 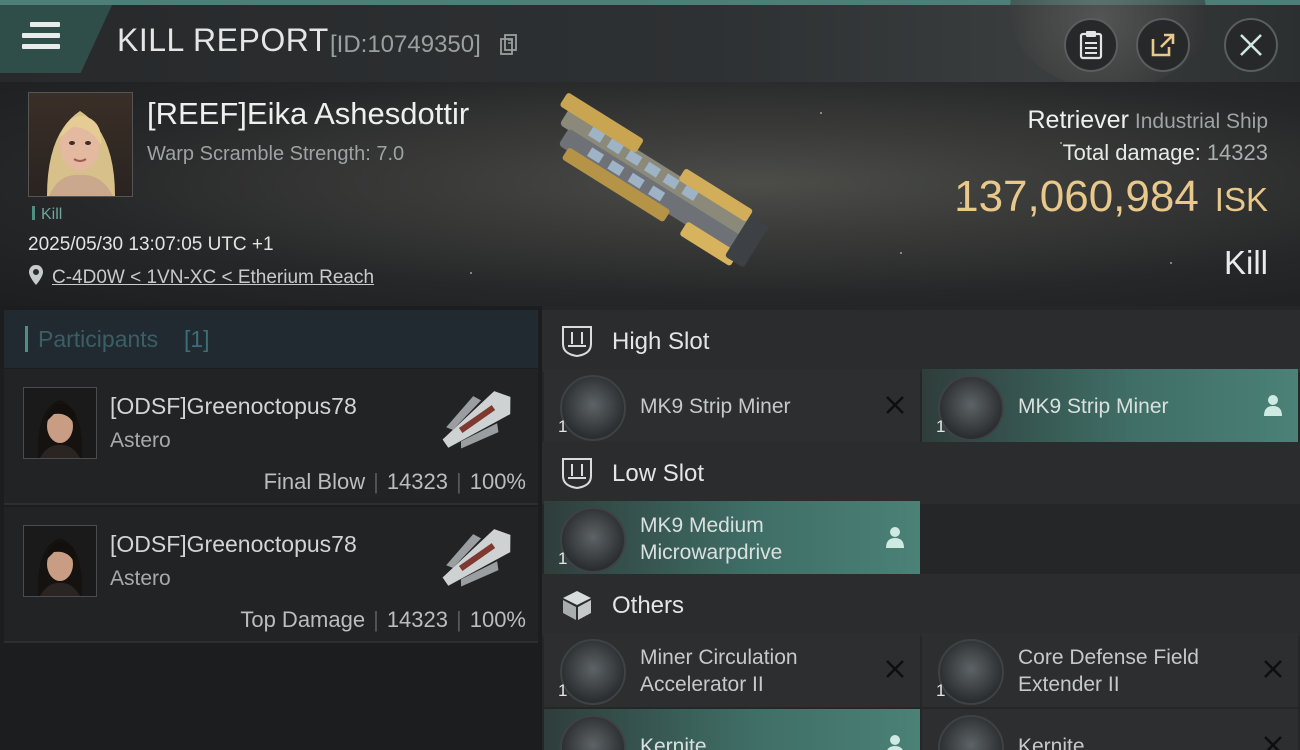 What do you see at coordinates (971, 672) in the screenshot?
I see `shield-extender-icon` at bounding box center [971, 672].